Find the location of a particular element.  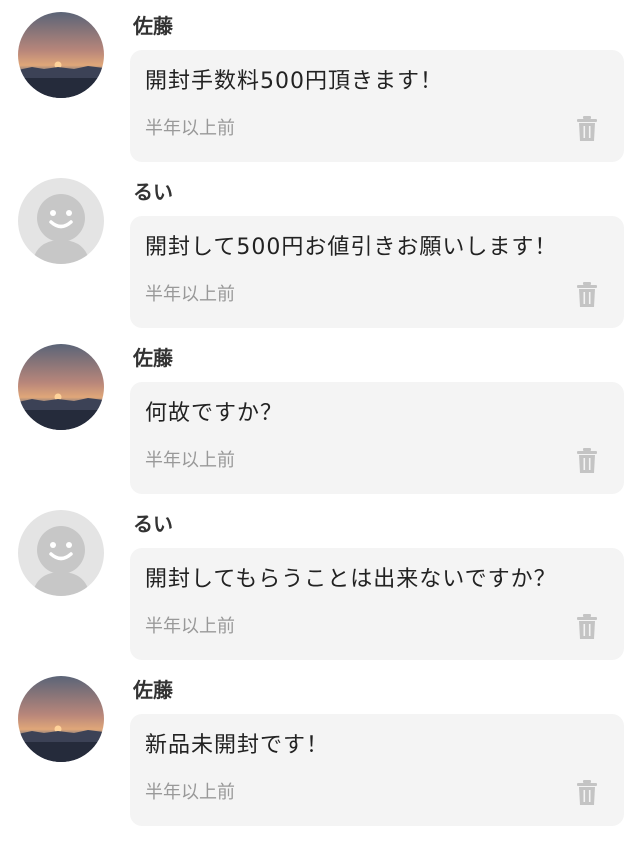

comment-text: 何故ですか？ is located at coordinates (214, 413).